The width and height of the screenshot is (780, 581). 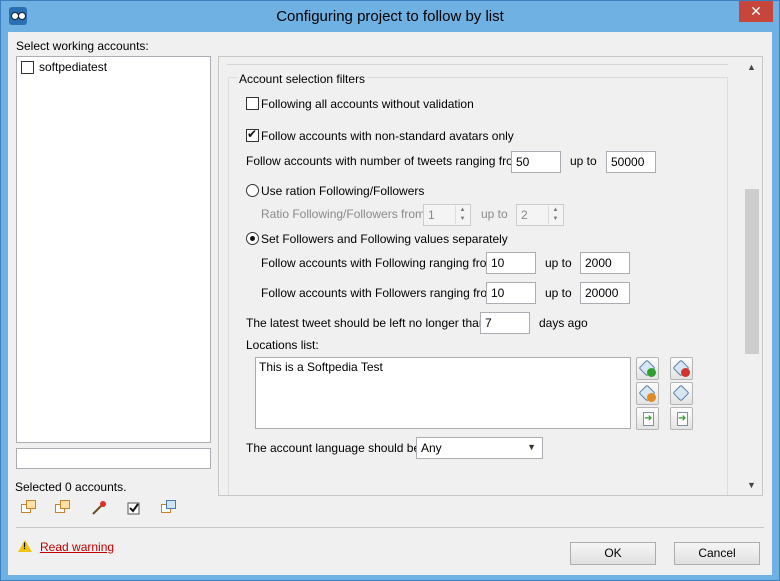 I want to click on deselect-all-icon, so click(x=63, y=508).